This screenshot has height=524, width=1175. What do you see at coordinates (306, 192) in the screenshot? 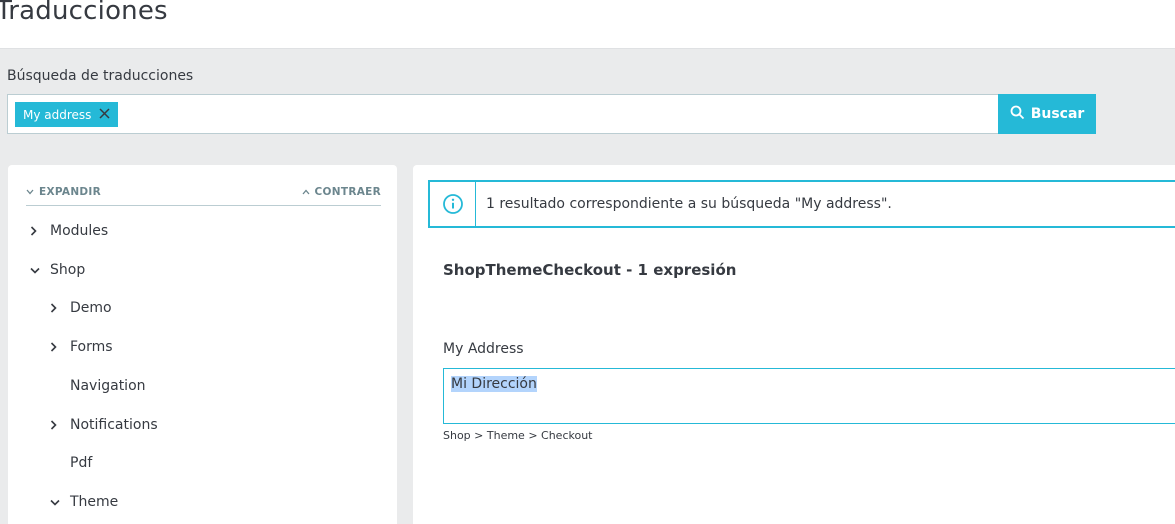
I see `chevron-up-icon` at bounding box center [306, 192].